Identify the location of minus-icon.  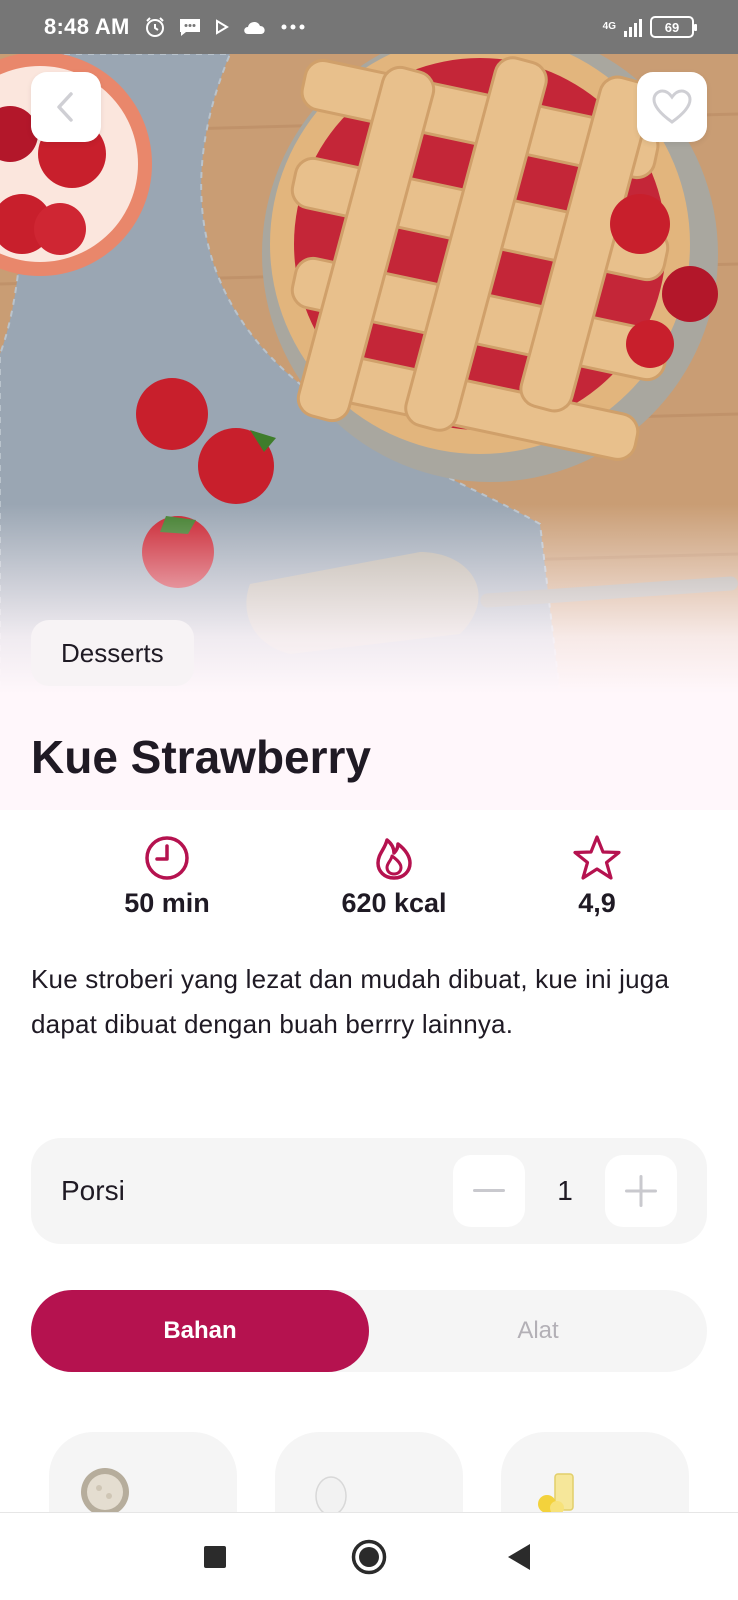
(489, 1190).